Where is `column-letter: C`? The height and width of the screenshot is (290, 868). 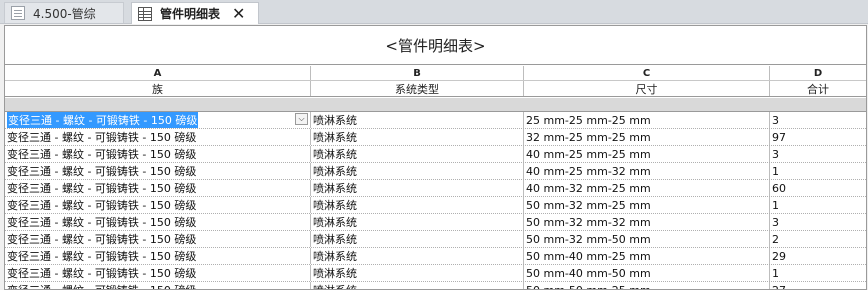 column-letter: C is located at coordinates (647, 73).